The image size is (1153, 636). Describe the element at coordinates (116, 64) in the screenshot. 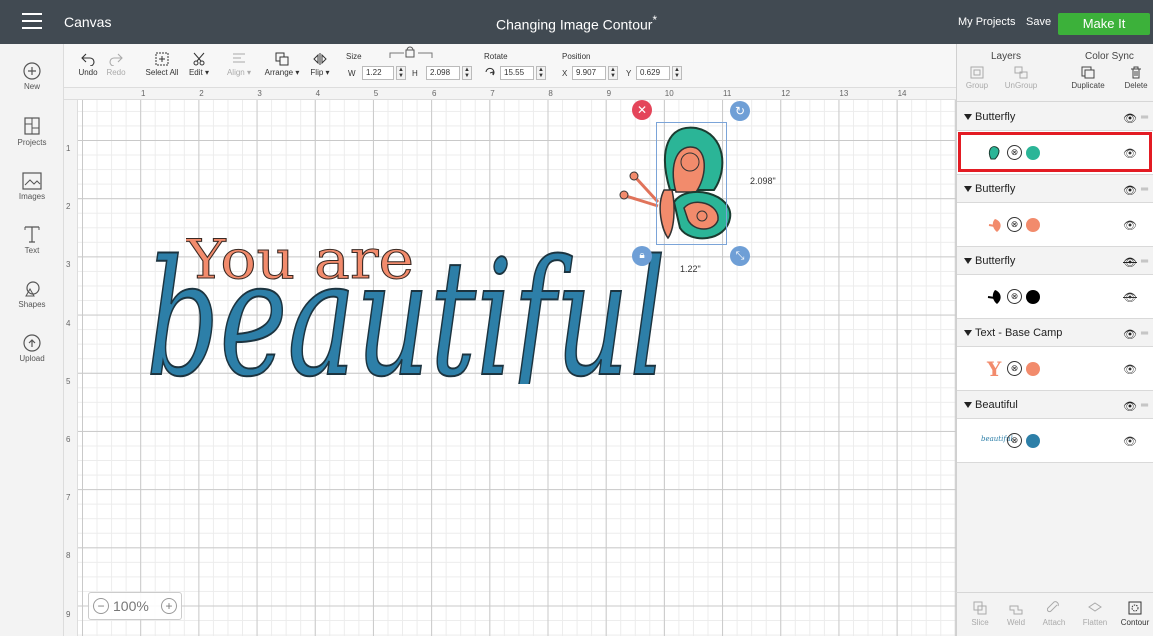

I see `redo-button: Redo` at that location.